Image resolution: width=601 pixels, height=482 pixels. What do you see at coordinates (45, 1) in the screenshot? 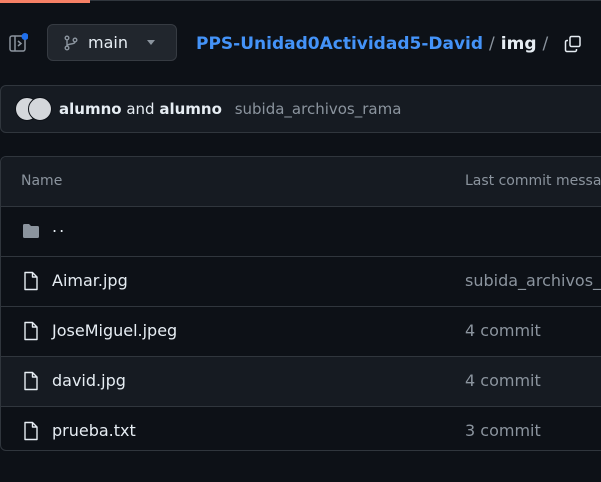
I see `loading-progress-bar` at bounding box center [45, 1].